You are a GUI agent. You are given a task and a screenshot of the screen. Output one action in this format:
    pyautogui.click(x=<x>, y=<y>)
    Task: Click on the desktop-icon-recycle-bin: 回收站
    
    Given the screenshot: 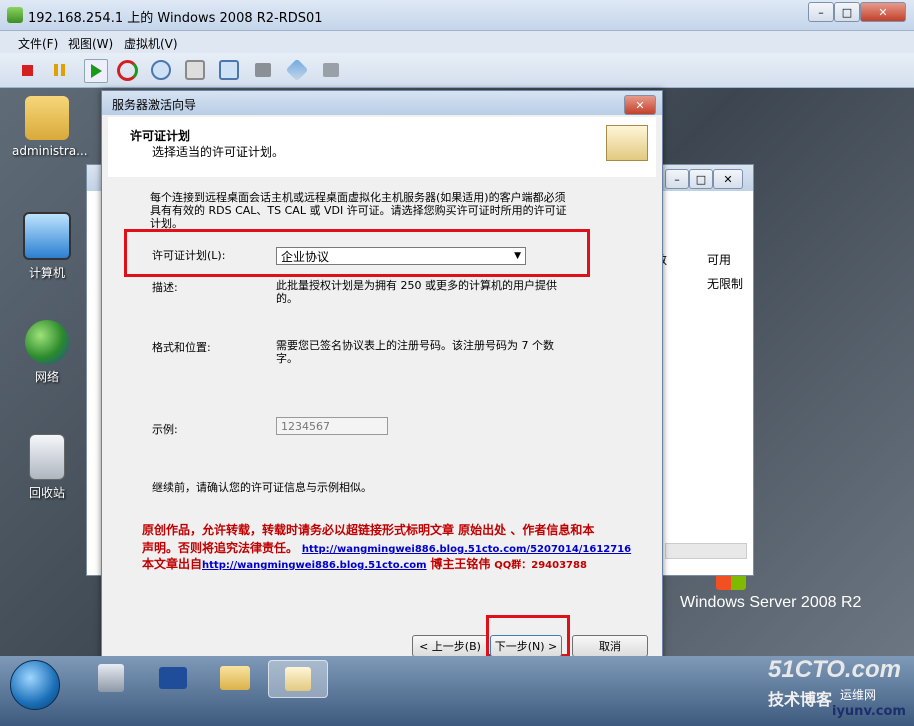 What is the action you would take?
    pyautogui.click(x=47, y=467)
    